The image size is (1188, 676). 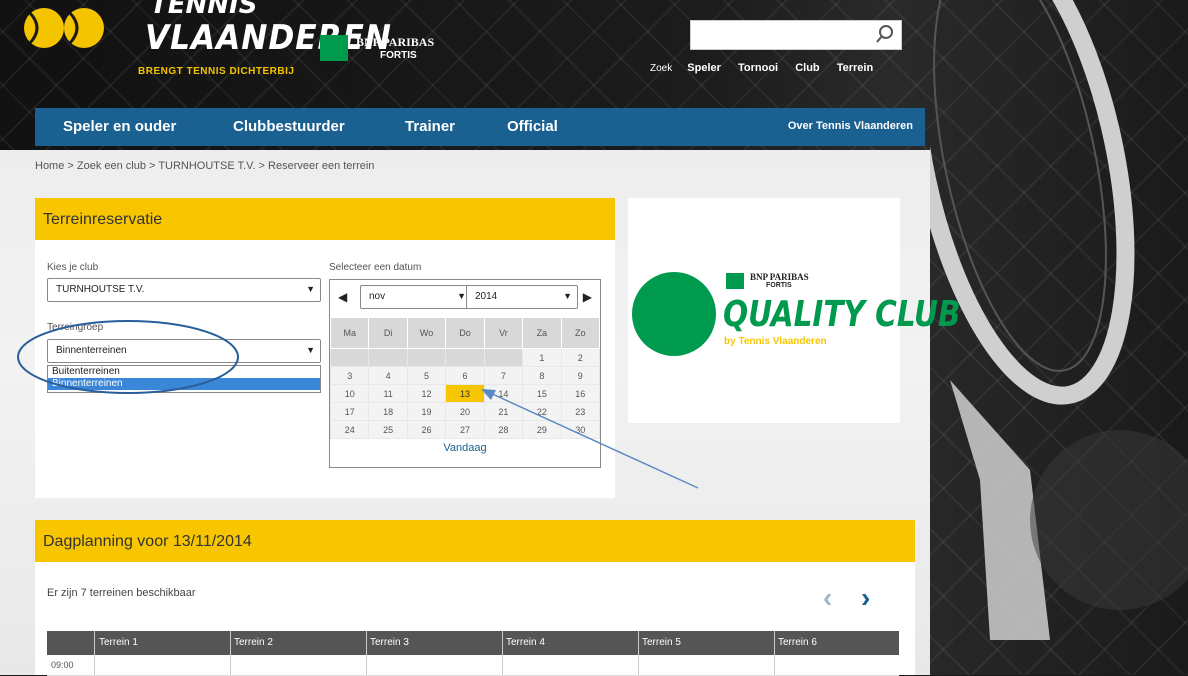 What do you see at coordinates (426, 411) in the screenshot?
I see `calendar-day-19: 19` at bounding box center [426, 411].